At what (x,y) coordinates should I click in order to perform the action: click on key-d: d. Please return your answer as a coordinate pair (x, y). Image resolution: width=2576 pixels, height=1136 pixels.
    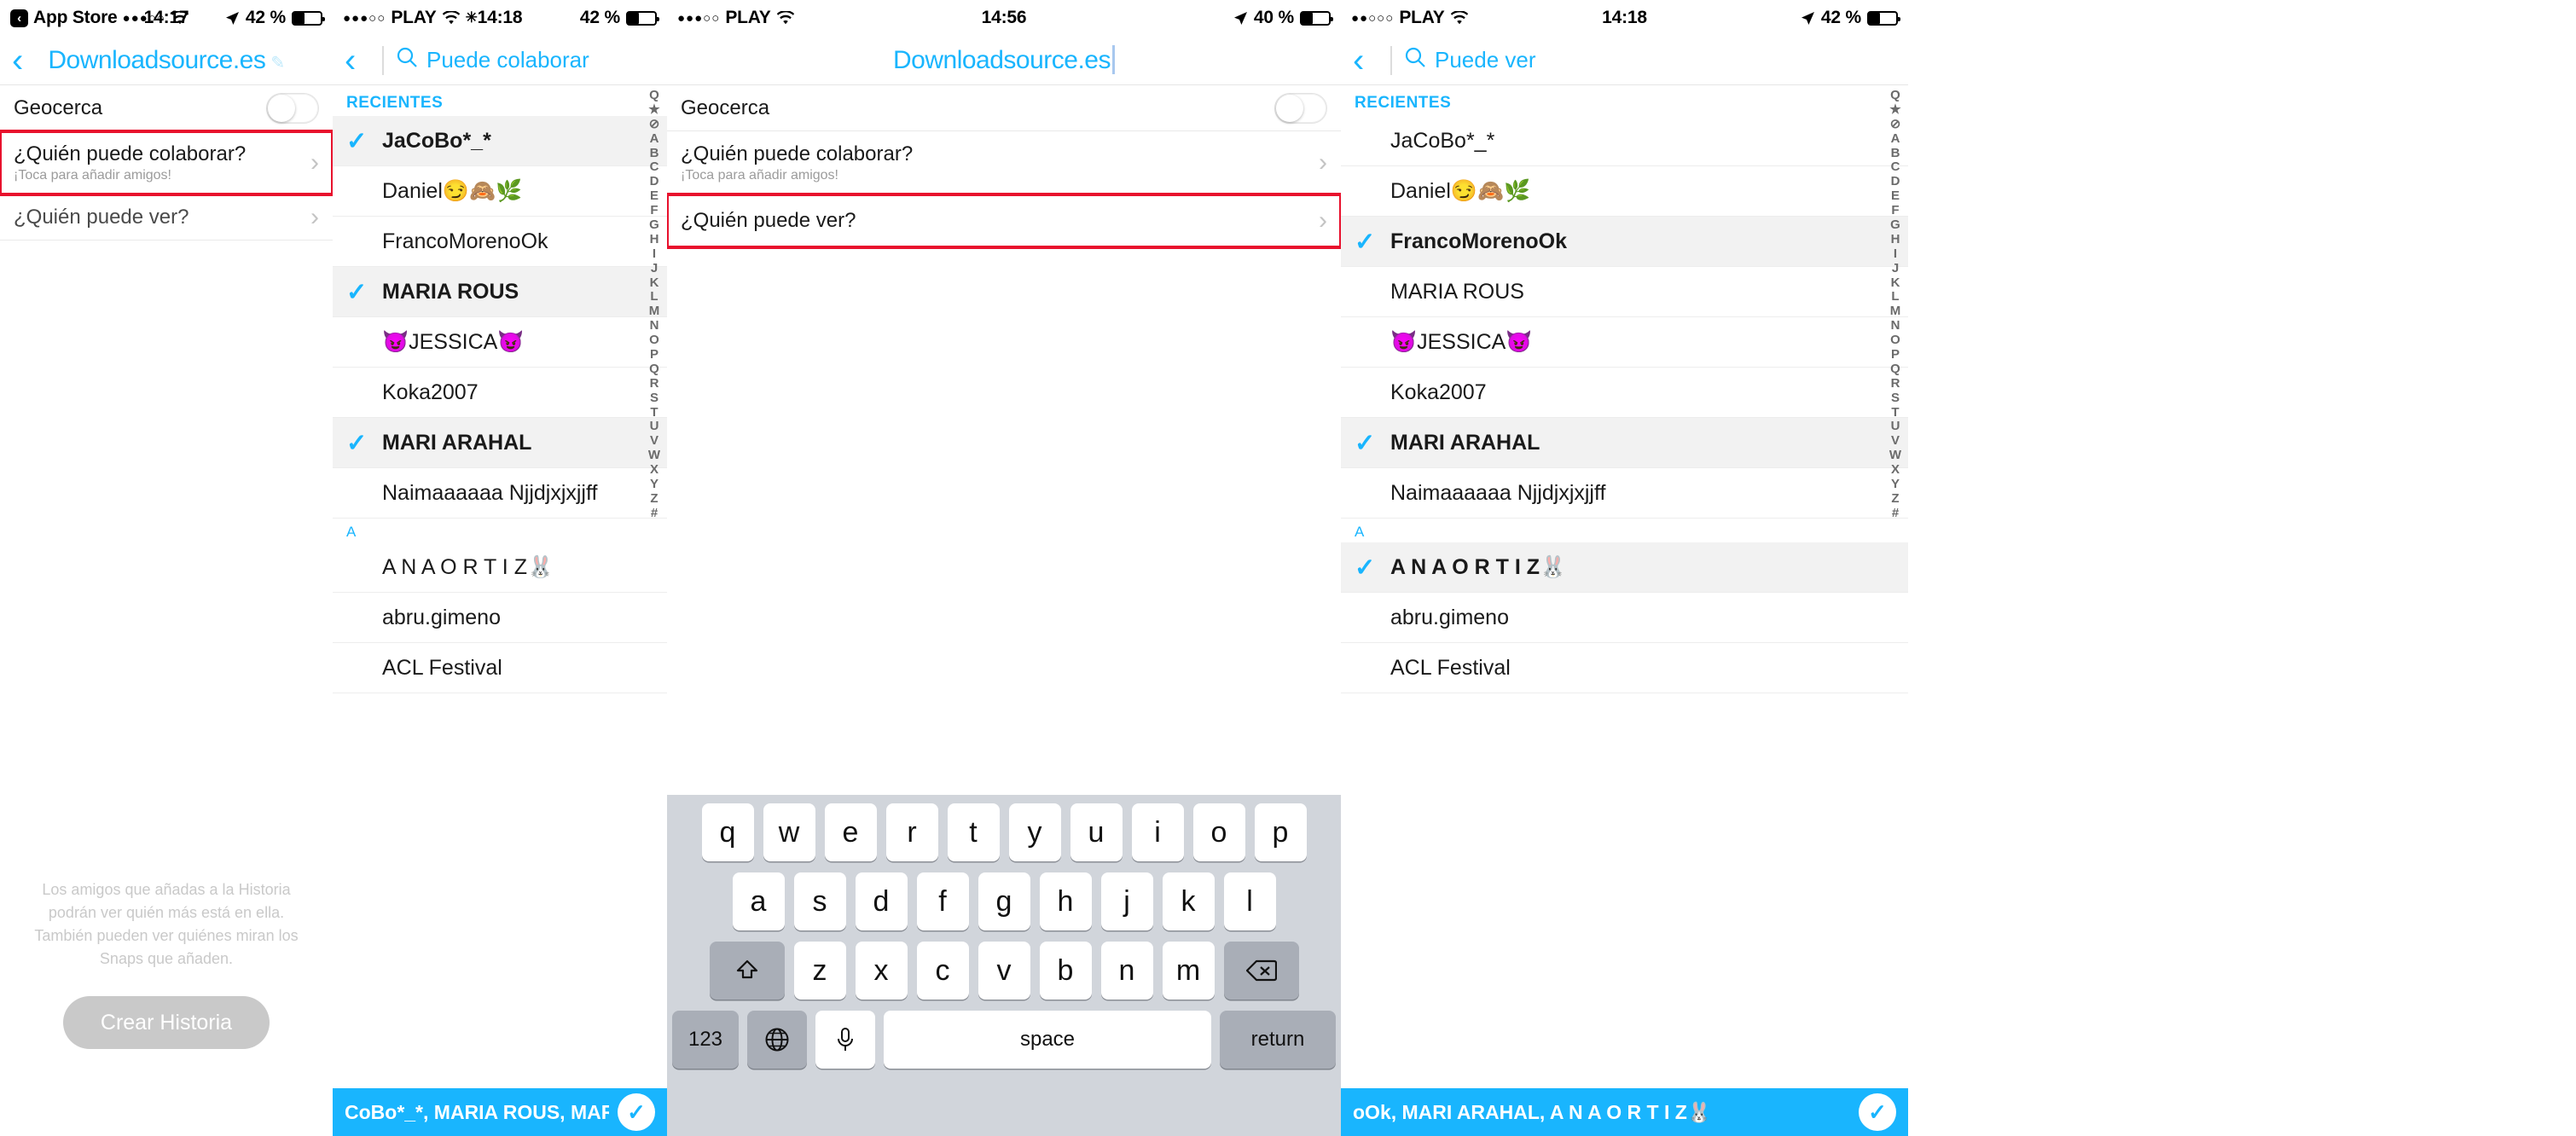
    Looking at the image, I should click on (881, 901).